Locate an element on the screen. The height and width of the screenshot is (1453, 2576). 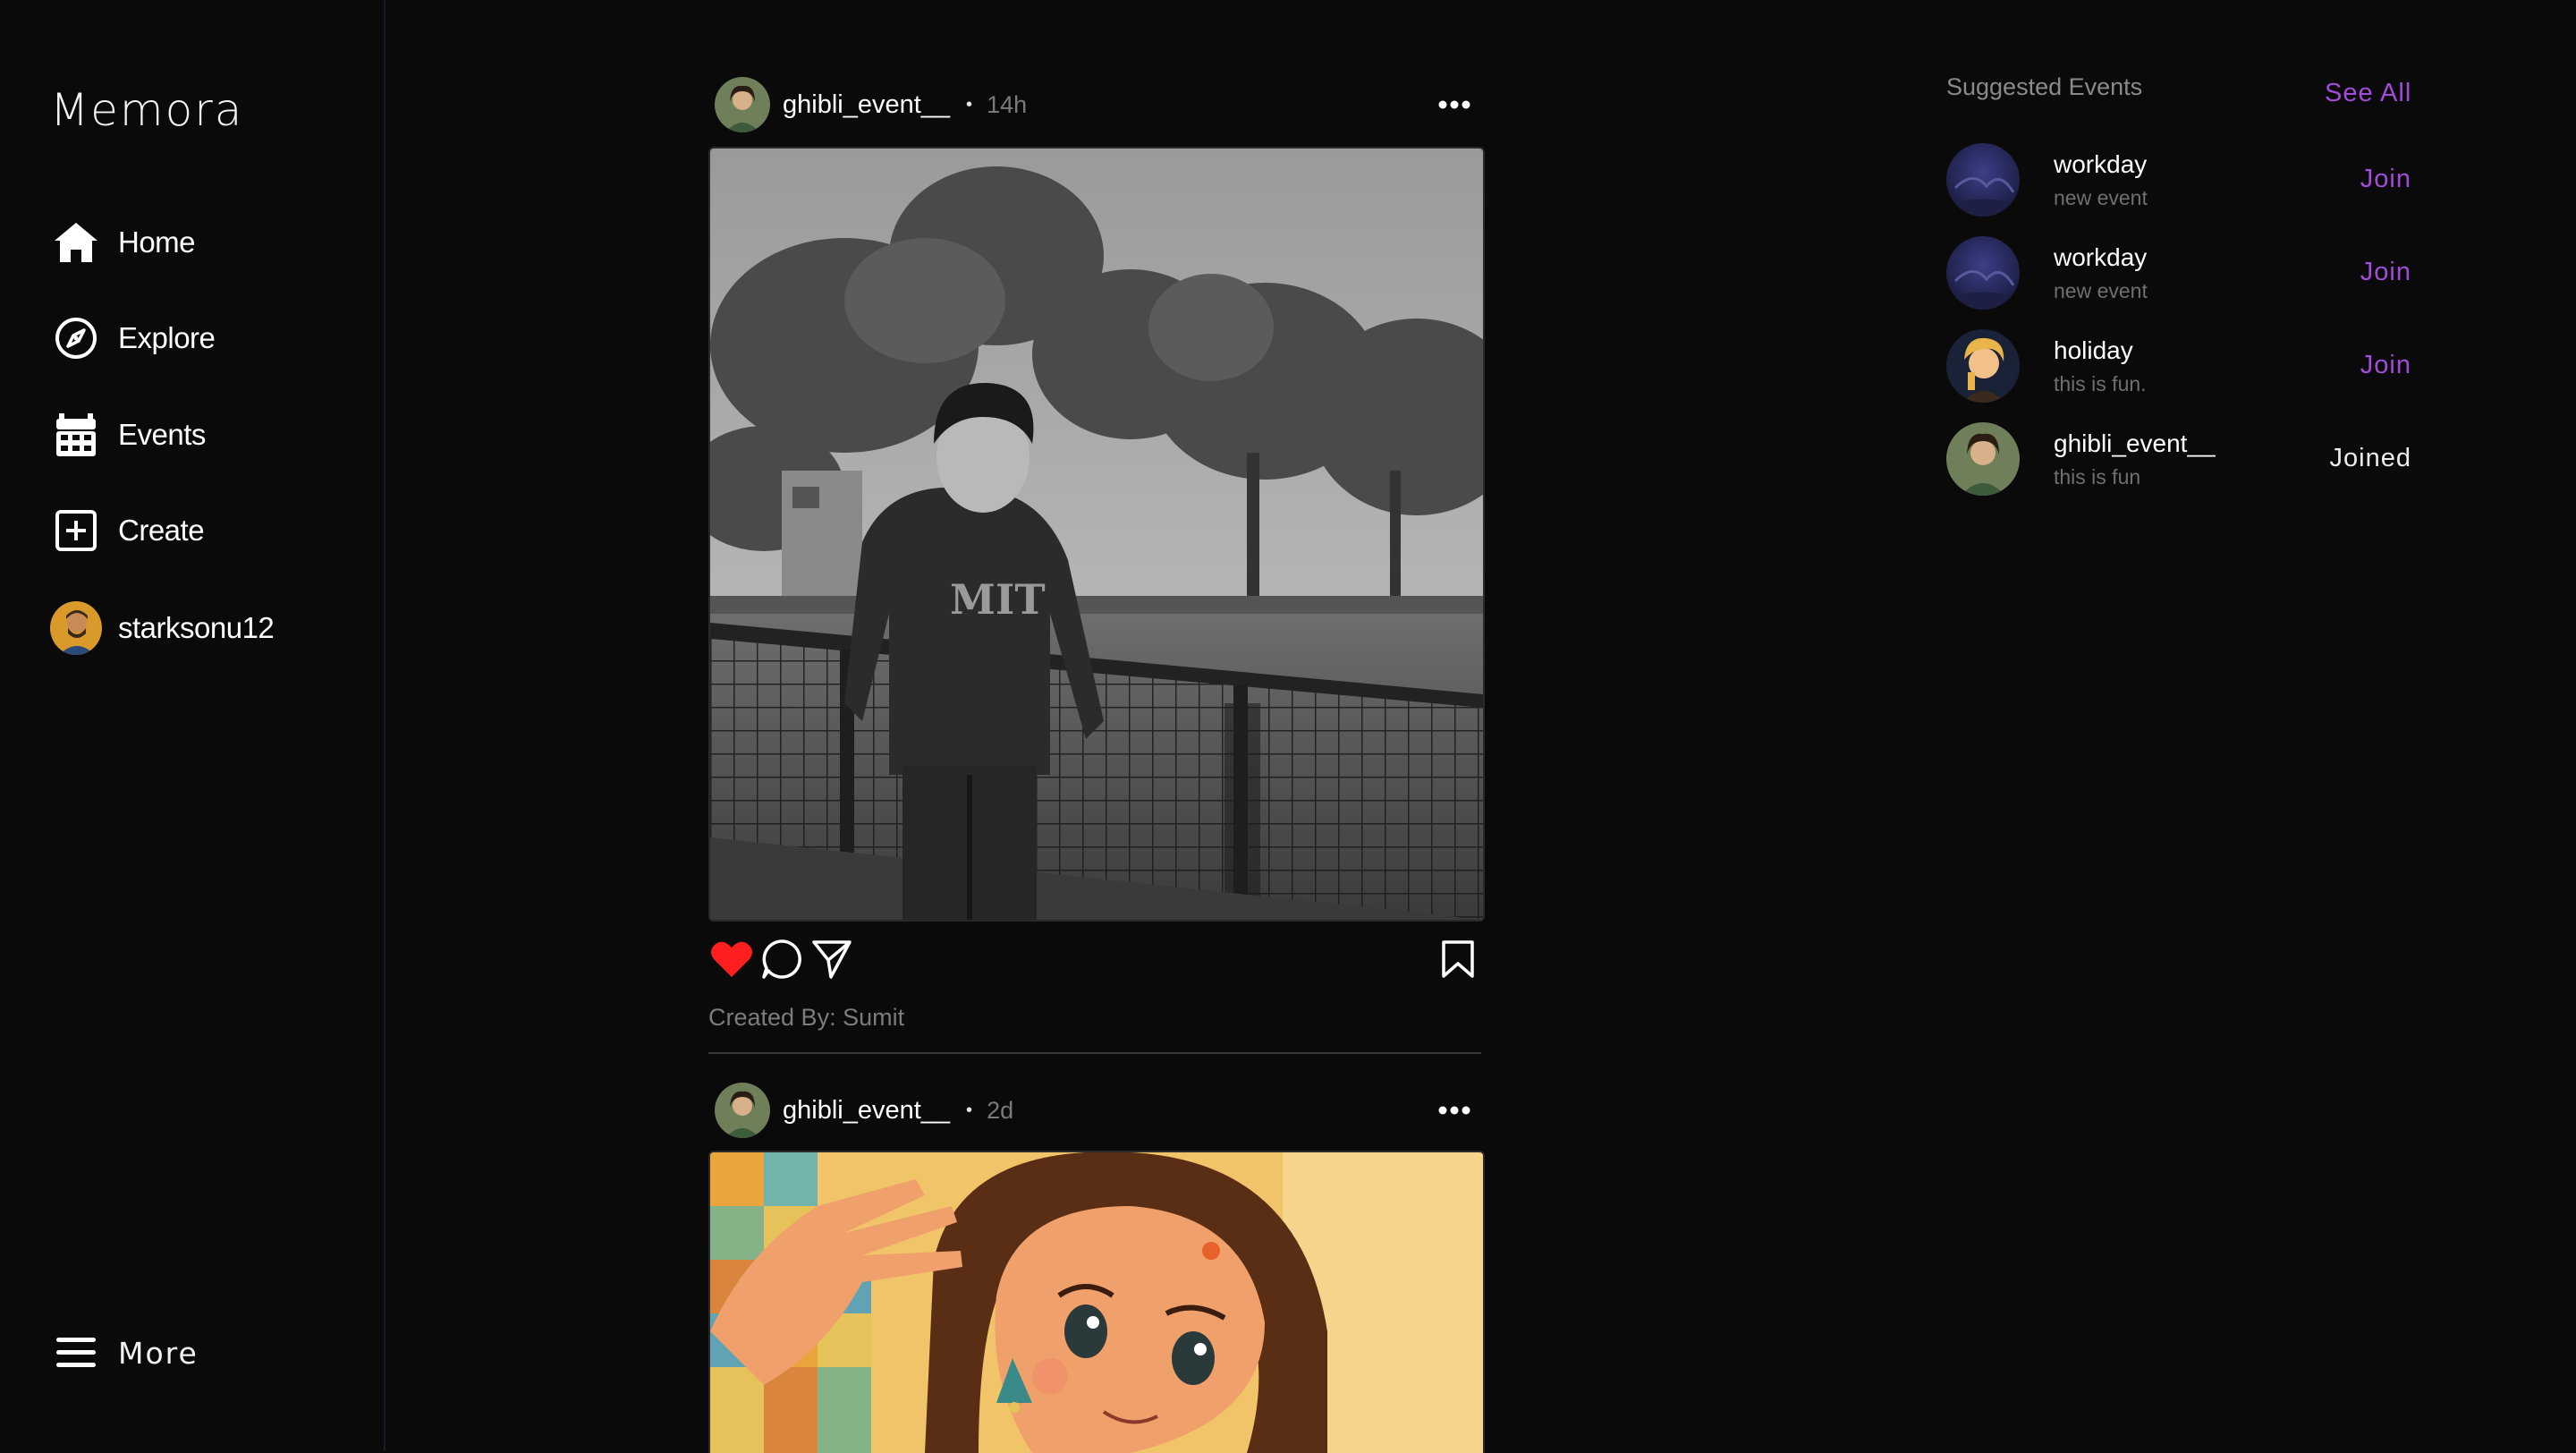
sidebar-item-create: Create is located at coordinates (127, 530).